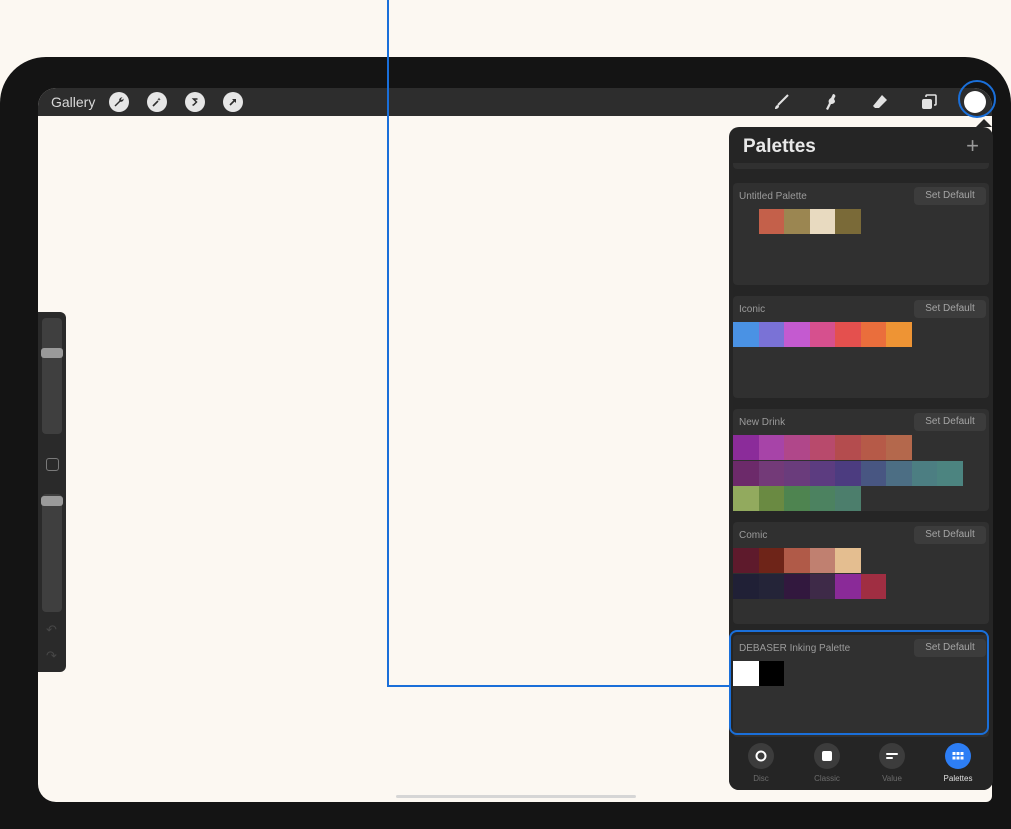  Describe the element at coordinates (119, 102) in the screenshot. I see `wrench-icon` at that location.